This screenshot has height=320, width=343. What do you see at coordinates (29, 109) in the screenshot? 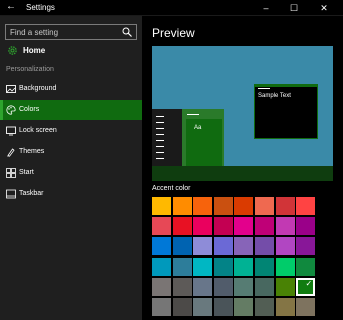
I see `sidebar-item-label: Colors` at bounding box center [29, 109].